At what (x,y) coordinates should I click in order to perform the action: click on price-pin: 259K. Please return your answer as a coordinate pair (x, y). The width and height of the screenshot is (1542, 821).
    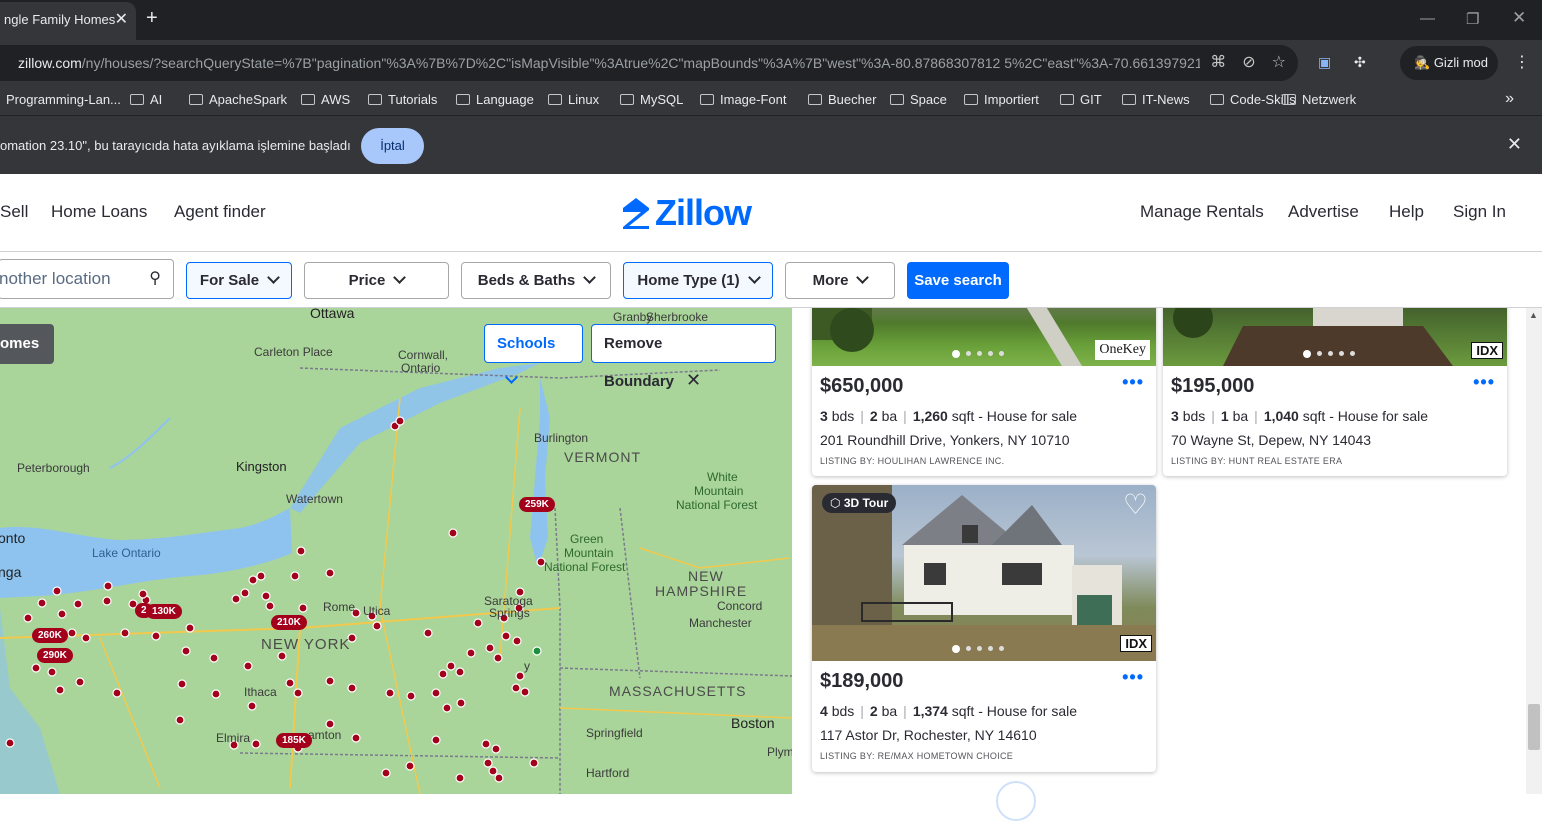
    Looking at the image, I should click on (537, 504).